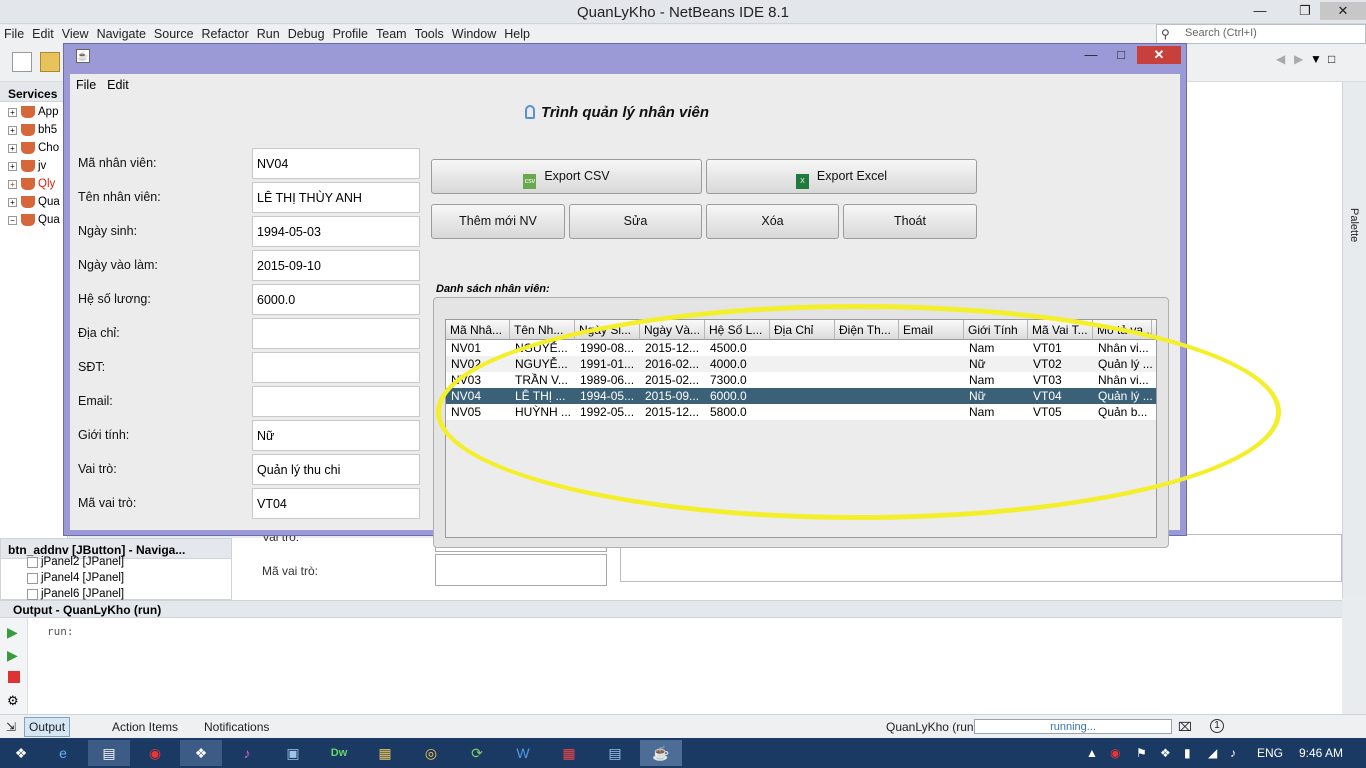 This screenshot has height=768, width=1366. I want to click on battery-icon: ▮, so click(1187, 753).